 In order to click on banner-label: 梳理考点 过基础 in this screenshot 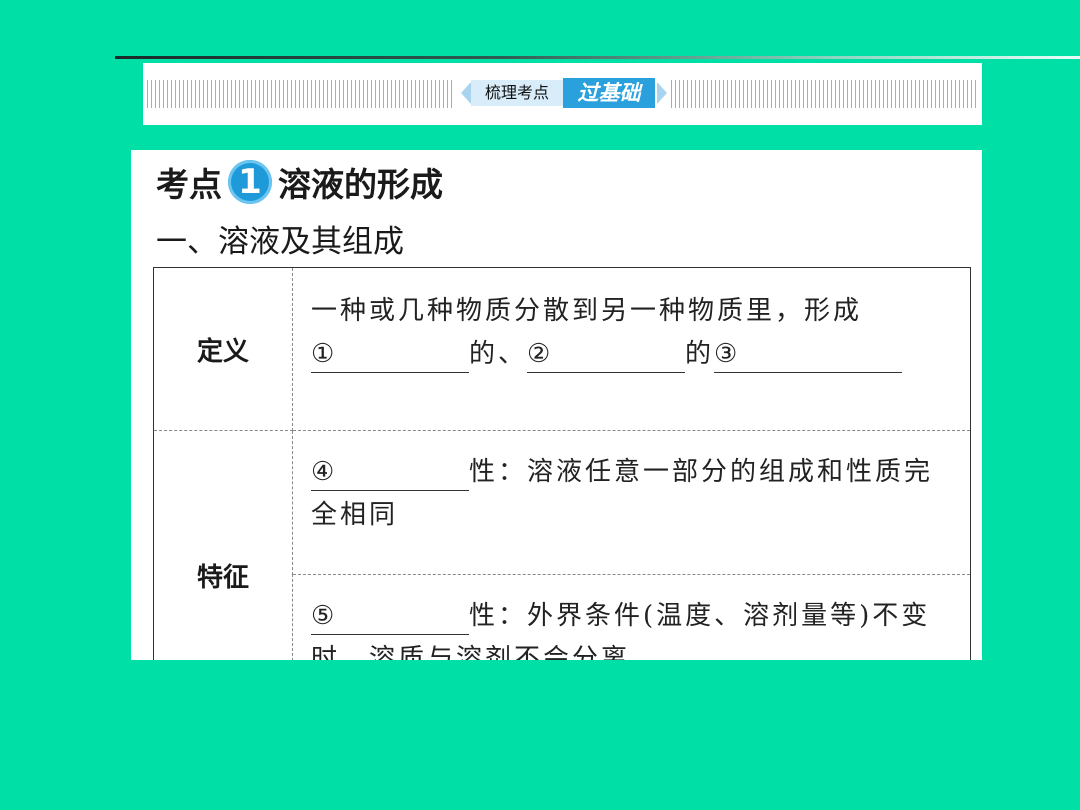, I will do `click(566, 93)`.